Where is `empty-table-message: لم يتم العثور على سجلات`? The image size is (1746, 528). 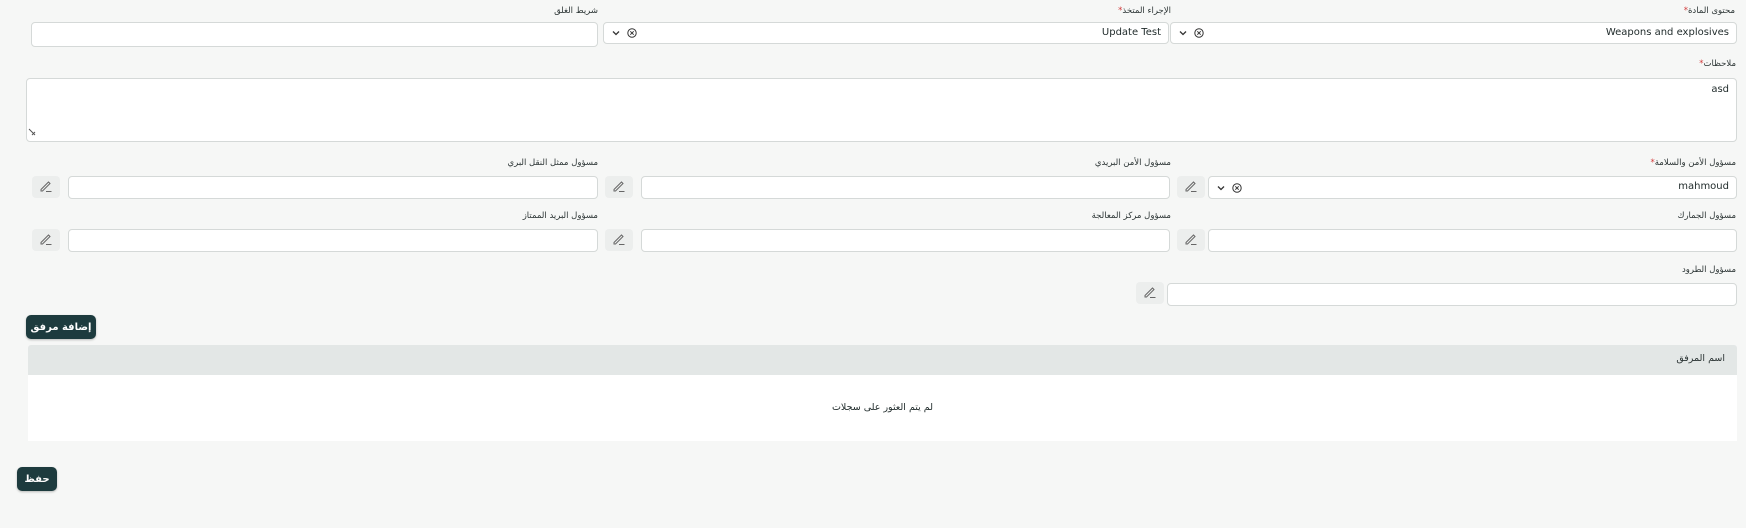 empty-table-message: لم يتم العثور على سجلات is located at coordinates (882, 407).